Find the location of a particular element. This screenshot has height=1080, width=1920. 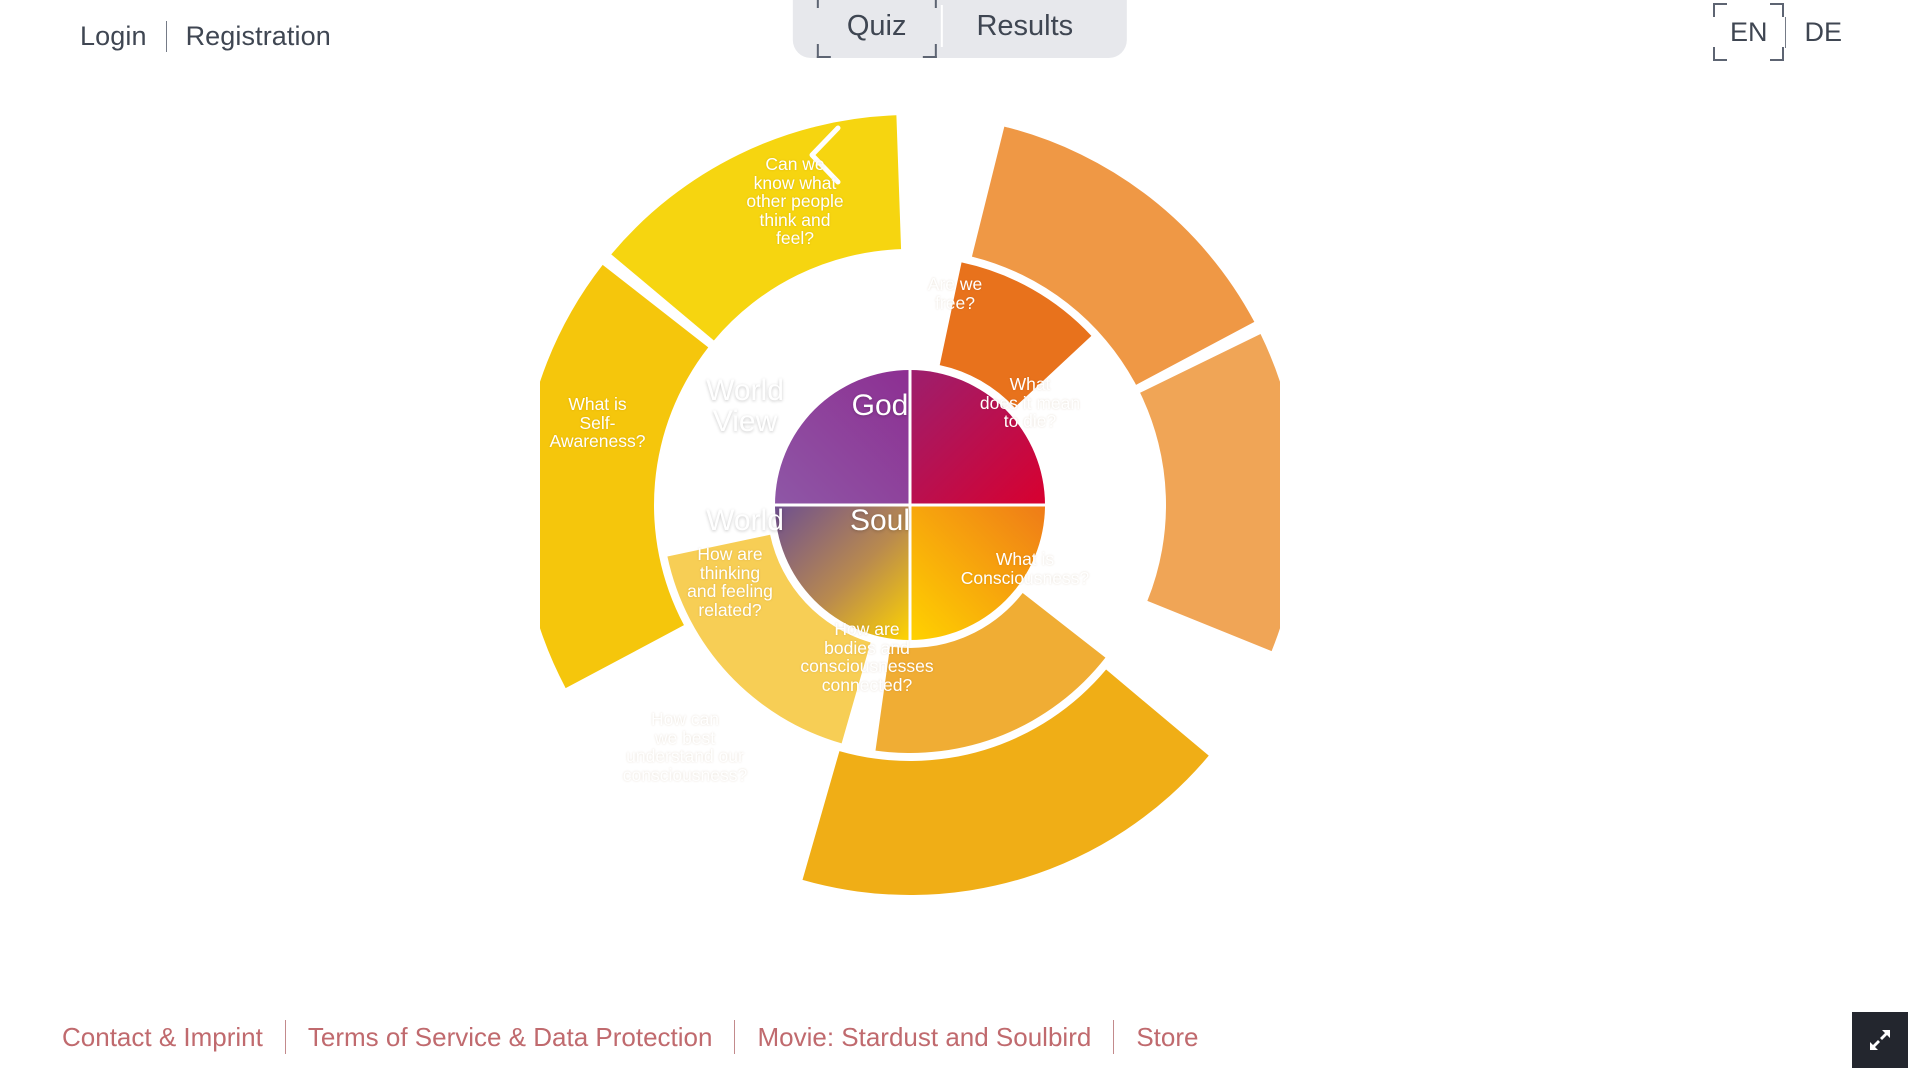

language-en-label: EN is located at coordinates (1748, 32).